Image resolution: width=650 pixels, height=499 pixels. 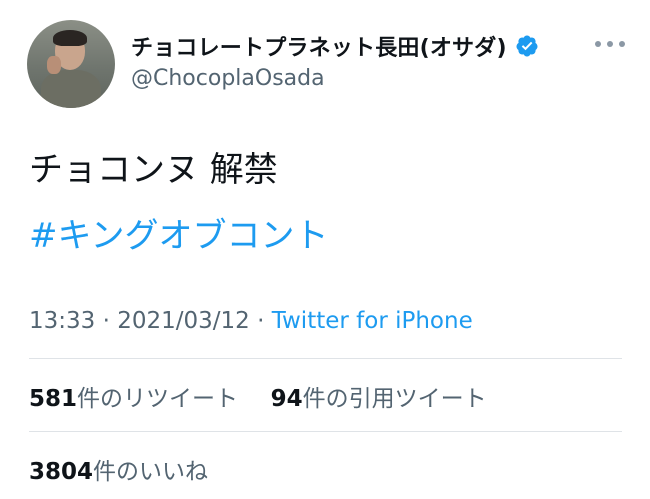 I want to click on more-options-icon, so click(x=610, y=44).